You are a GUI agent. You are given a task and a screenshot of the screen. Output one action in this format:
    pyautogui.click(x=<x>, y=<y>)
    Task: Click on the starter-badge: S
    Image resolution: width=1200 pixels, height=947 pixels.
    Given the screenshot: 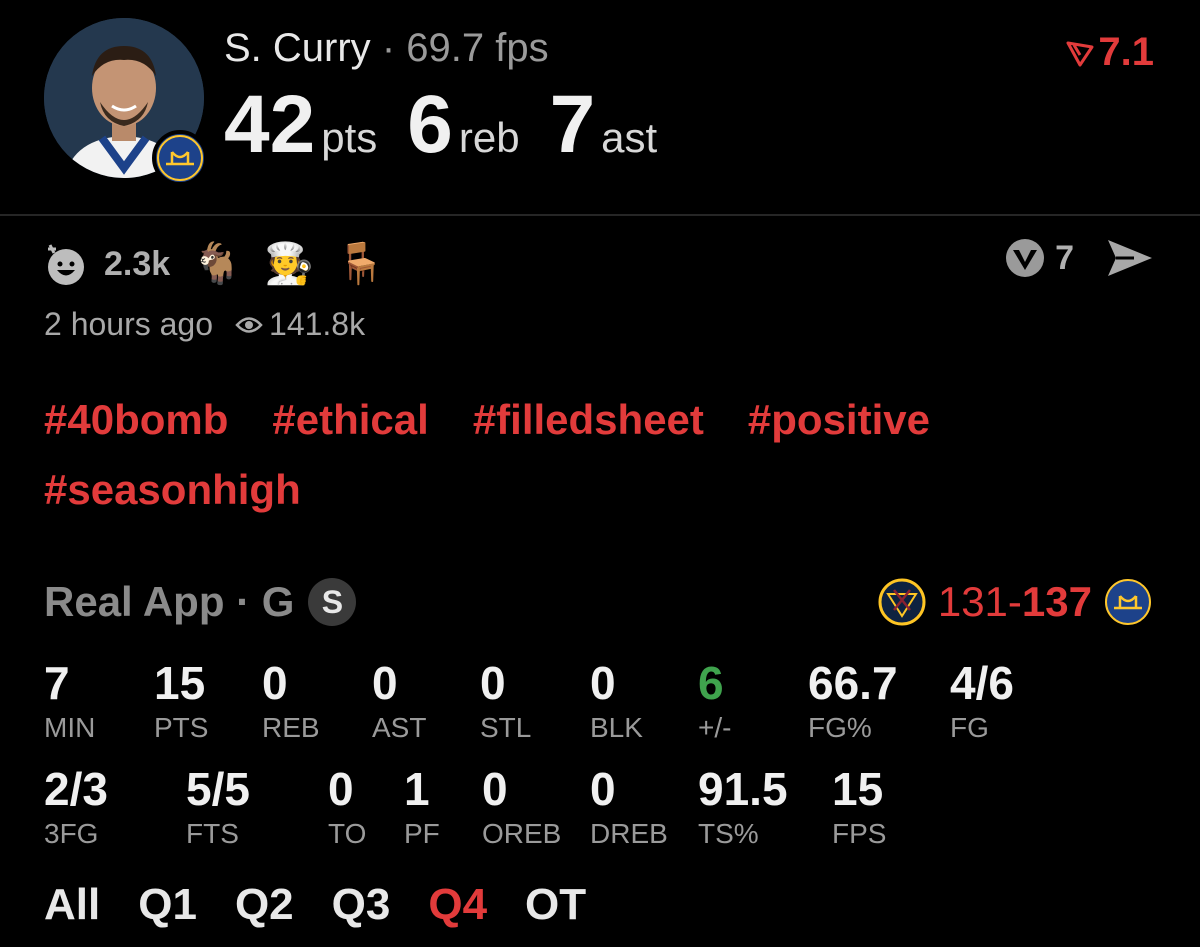 What is the action you would take?
    pyautogui.click(x=332, y=602)
    